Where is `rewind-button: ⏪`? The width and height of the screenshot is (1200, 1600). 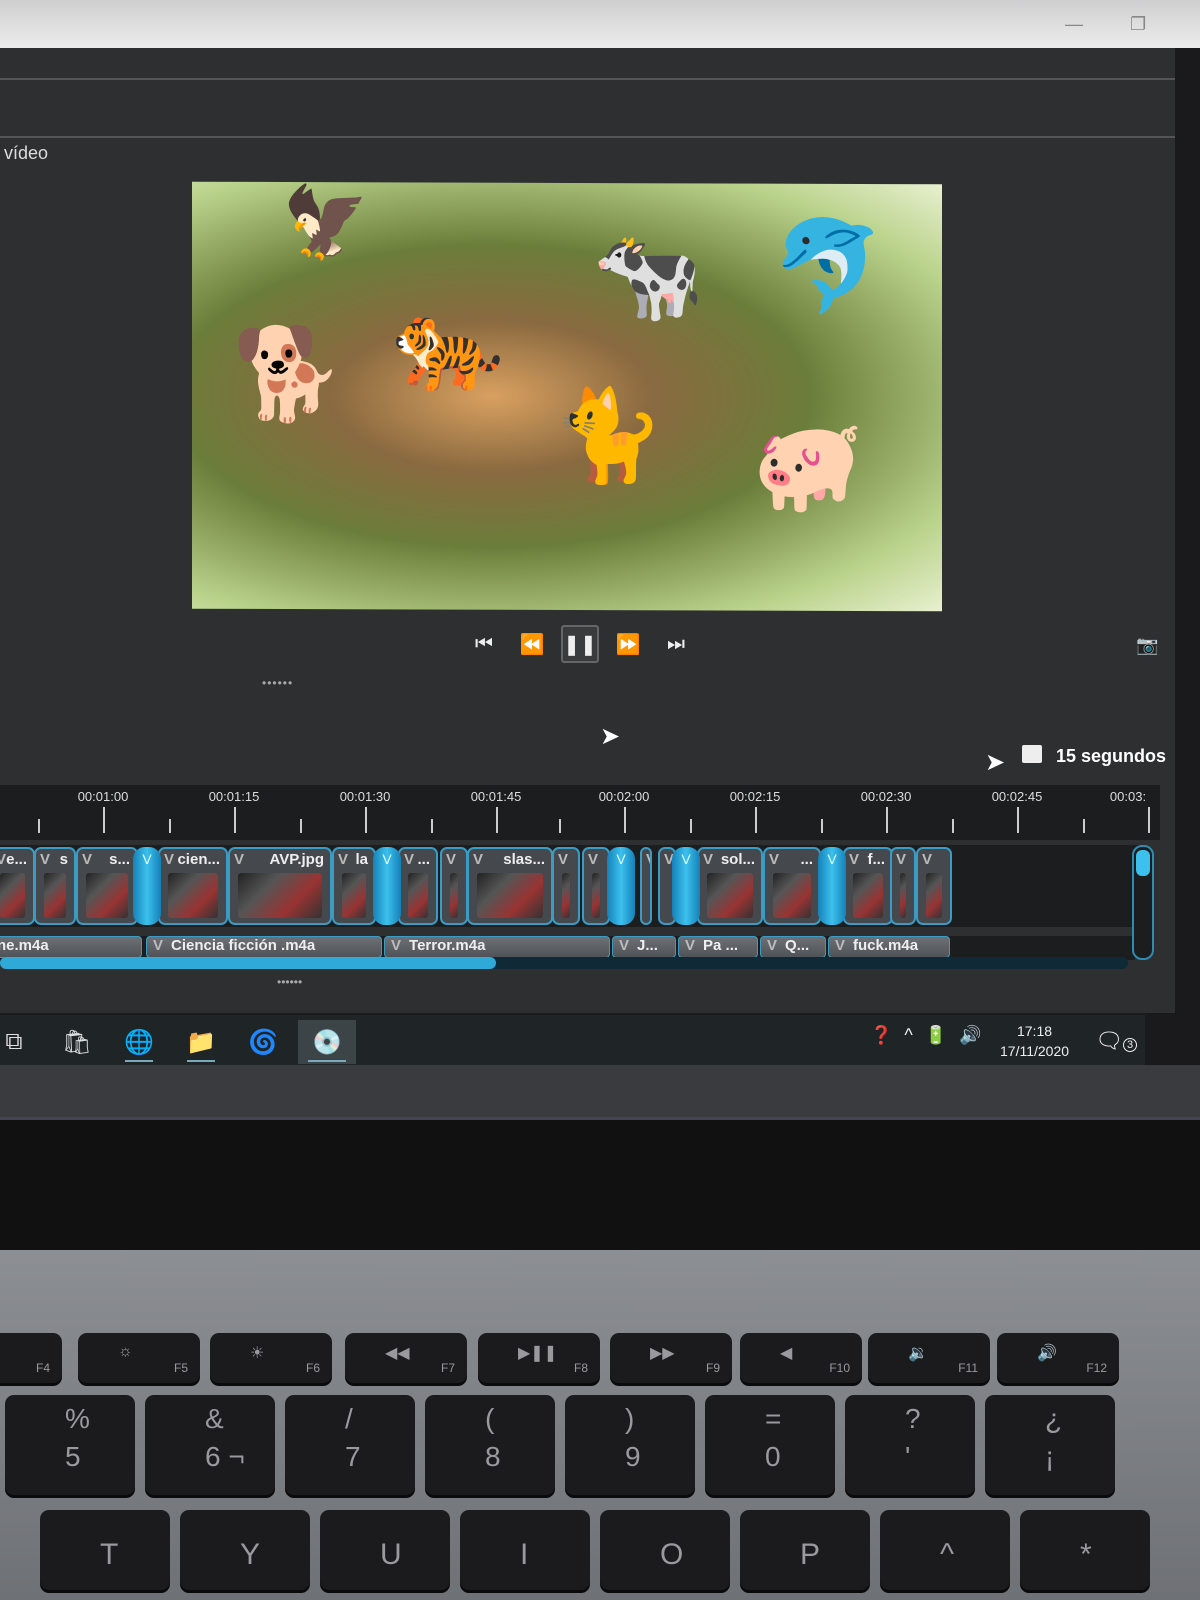 rewind-button: ⏪ is located at coordinates (532, 644).